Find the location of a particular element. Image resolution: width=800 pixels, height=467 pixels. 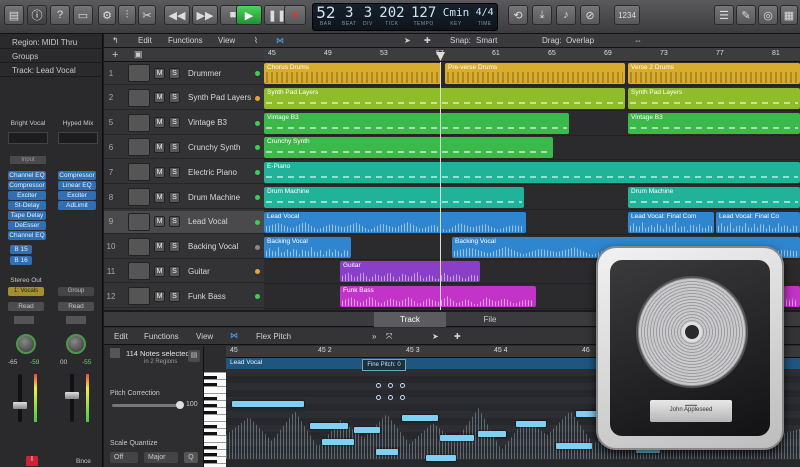

solo-button: ⊘ is located at coordinates (590, 15).